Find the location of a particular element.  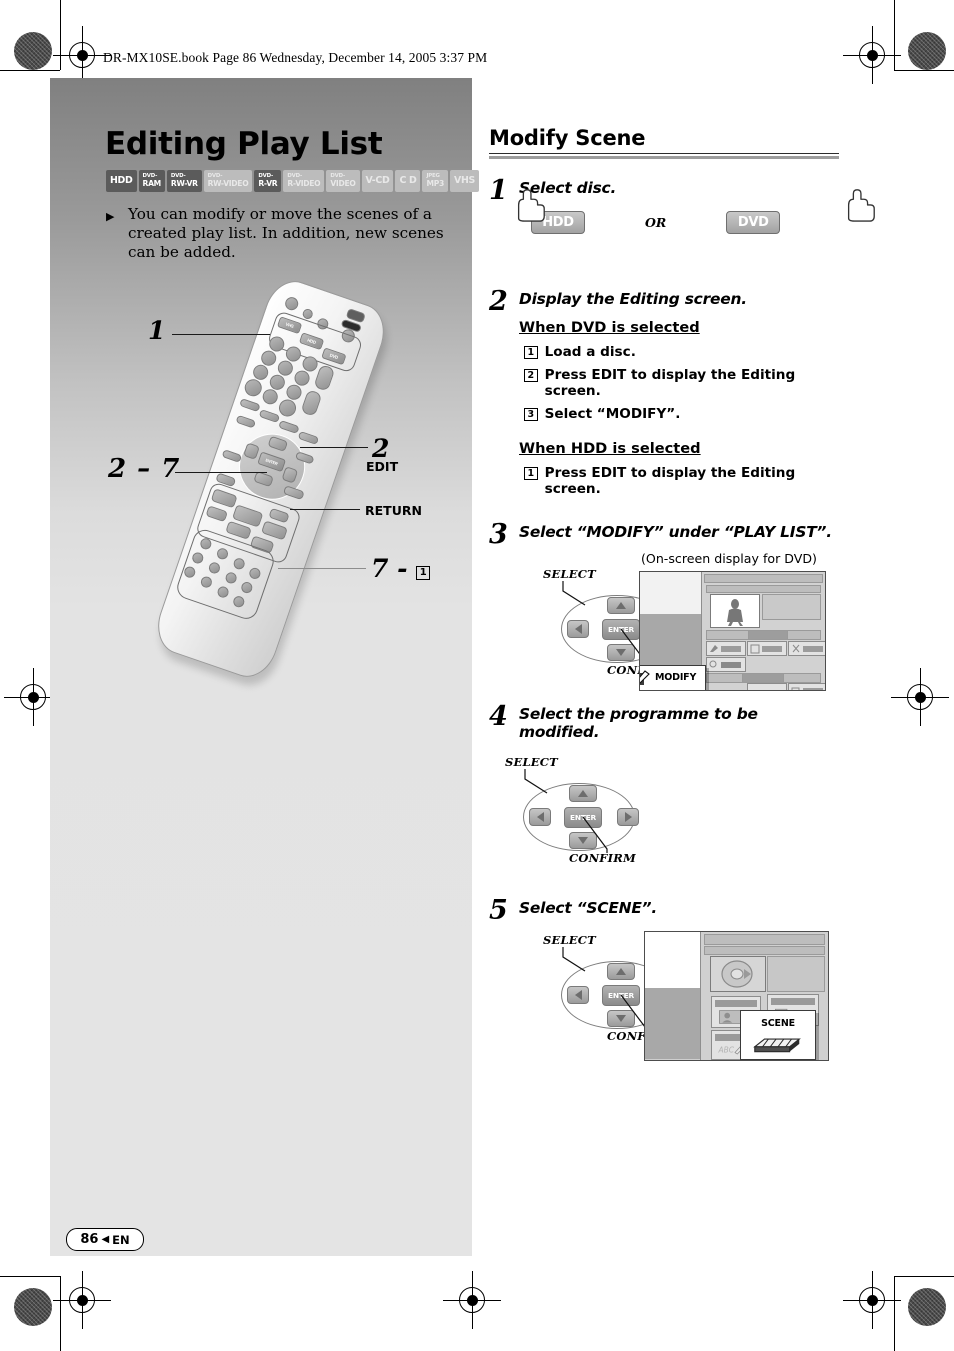

callout-label-return: RETURN is located at coordinates (393, 510).